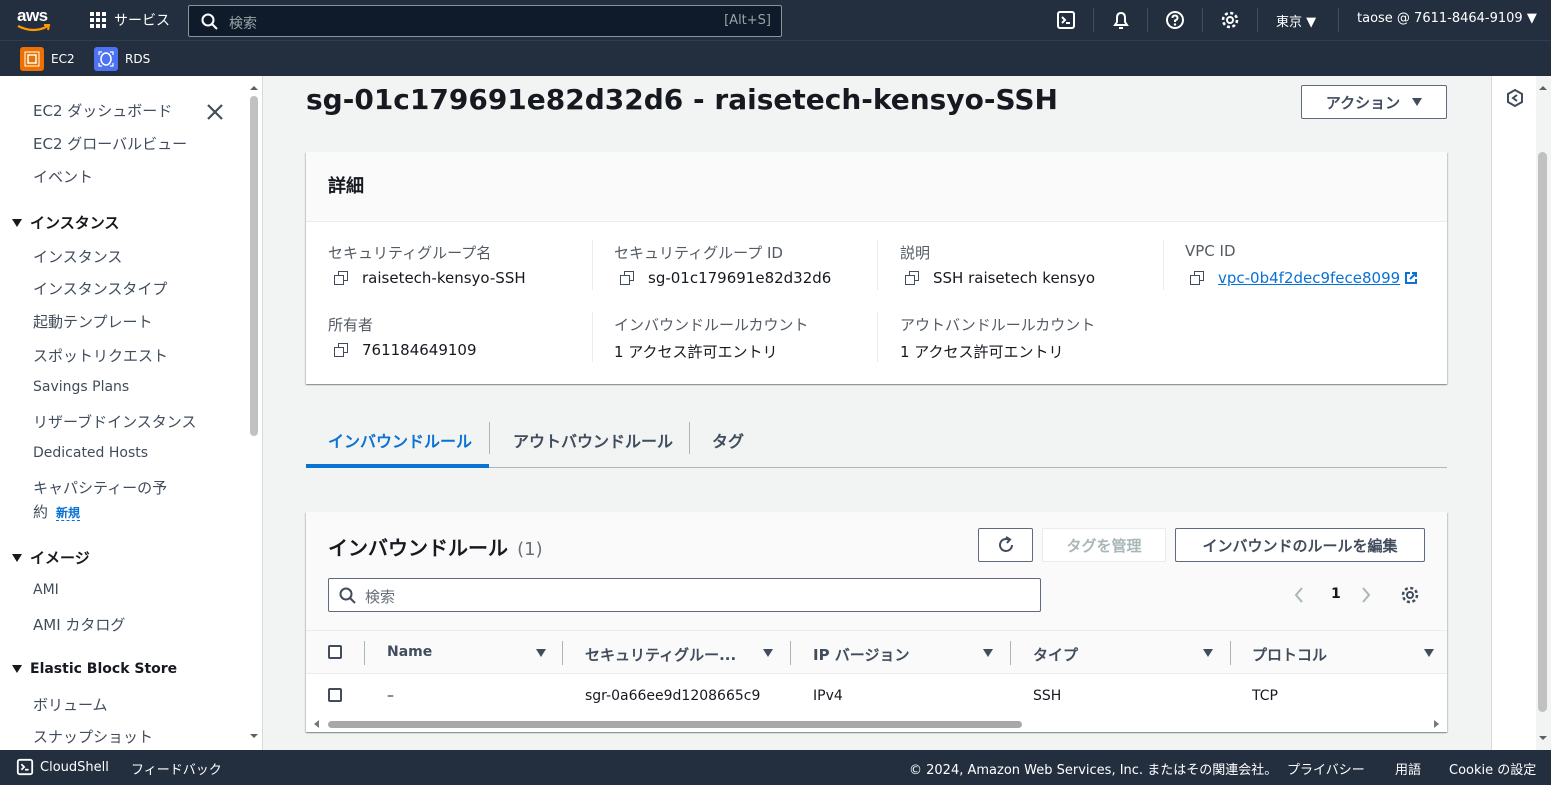  I want to click on tab-tags: タグ, so click(728, 440).